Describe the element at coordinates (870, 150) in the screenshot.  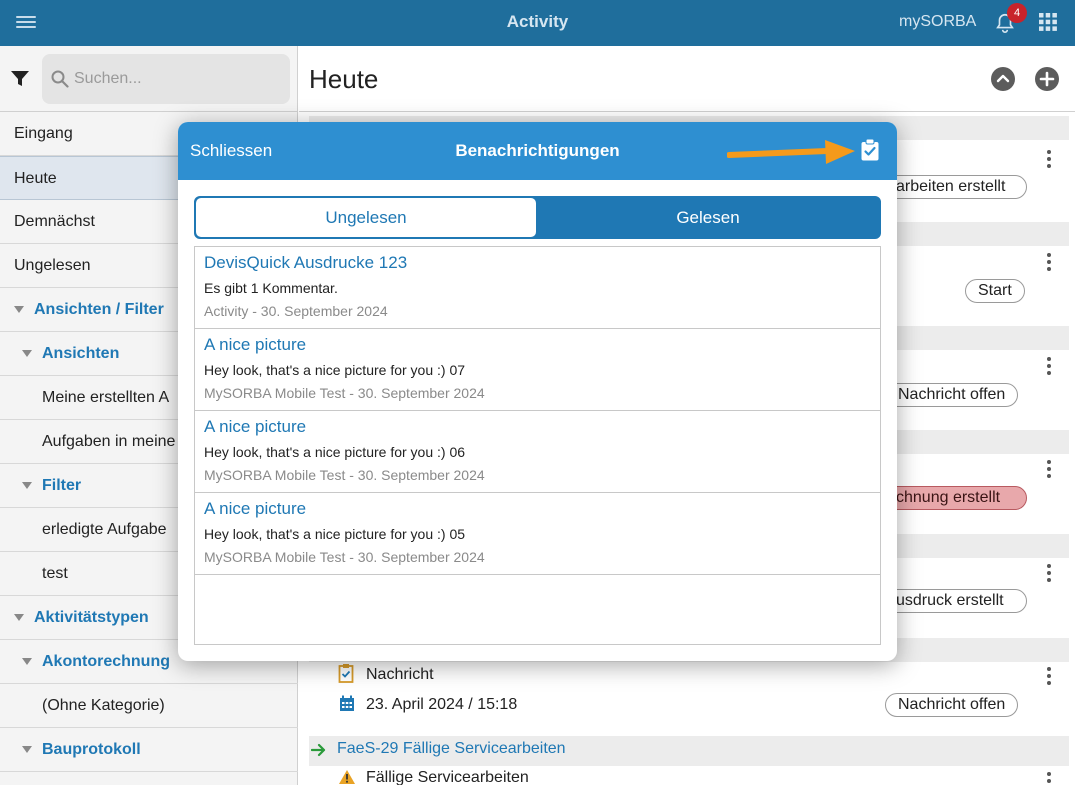
I see `mark-all-read-icon` at that location.